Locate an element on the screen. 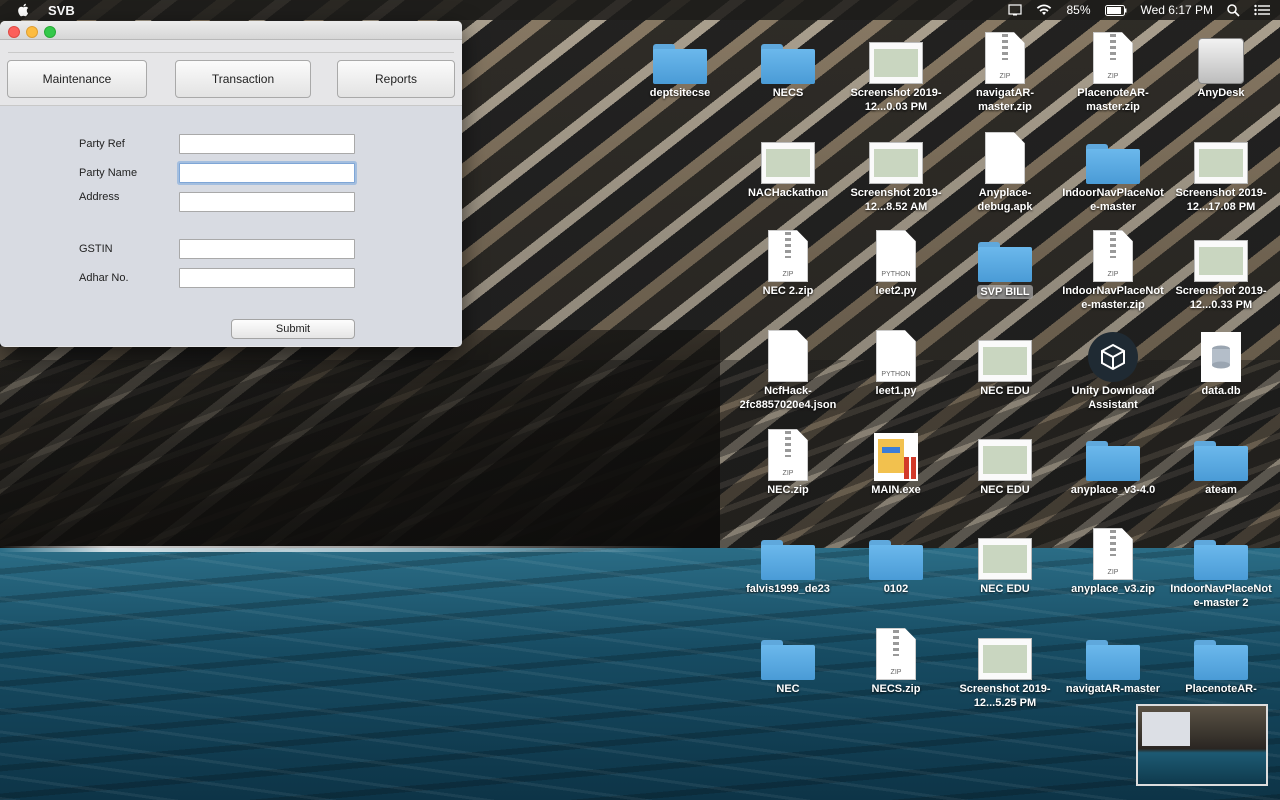 The width and height of the screenshot is (1280, 800). desktop-icon: Unity Download Assistant is located at coordinates (1113, 370).